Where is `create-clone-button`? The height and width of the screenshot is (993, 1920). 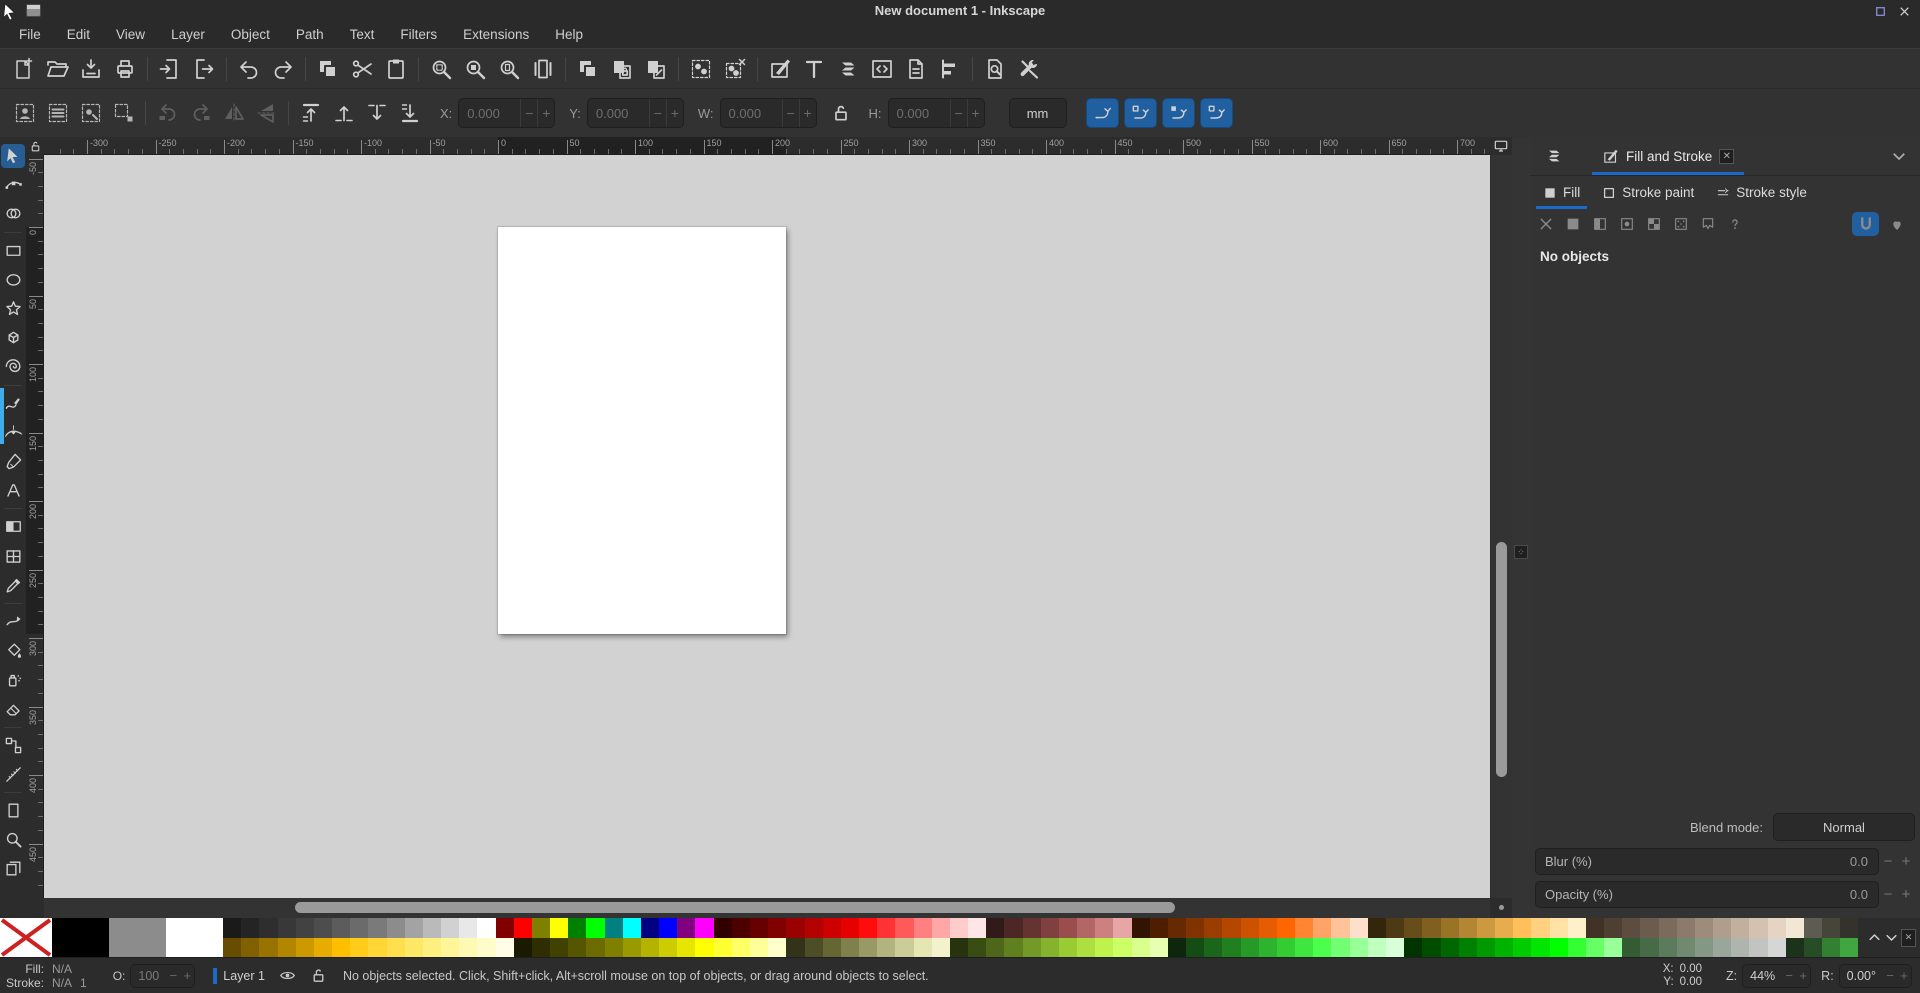 create-clone-button is located at coordinates (622, 69).